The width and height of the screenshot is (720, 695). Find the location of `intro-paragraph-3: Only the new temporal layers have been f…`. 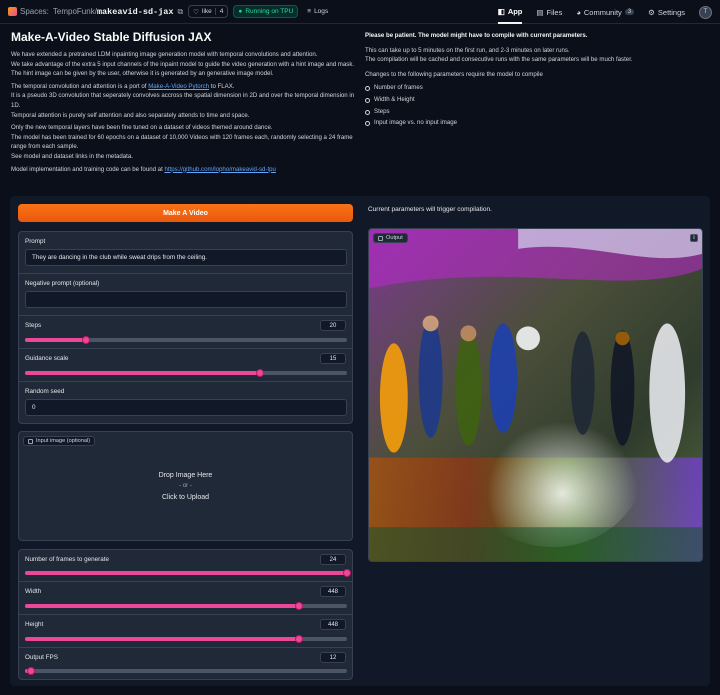

intro-paragraph-3: Only the new temporal layers have been f… is located at coordinates (182, 142).